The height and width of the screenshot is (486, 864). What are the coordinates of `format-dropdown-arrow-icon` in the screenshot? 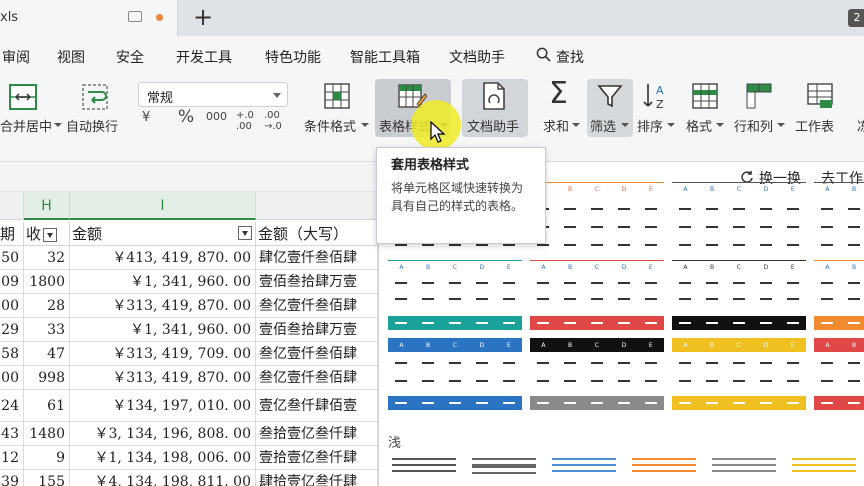 It's located at (720, 125).